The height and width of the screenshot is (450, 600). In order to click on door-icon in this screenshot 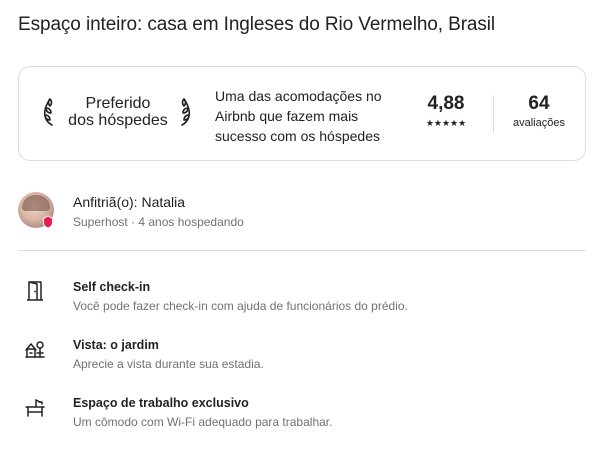, I will do `click(35, 291)`.